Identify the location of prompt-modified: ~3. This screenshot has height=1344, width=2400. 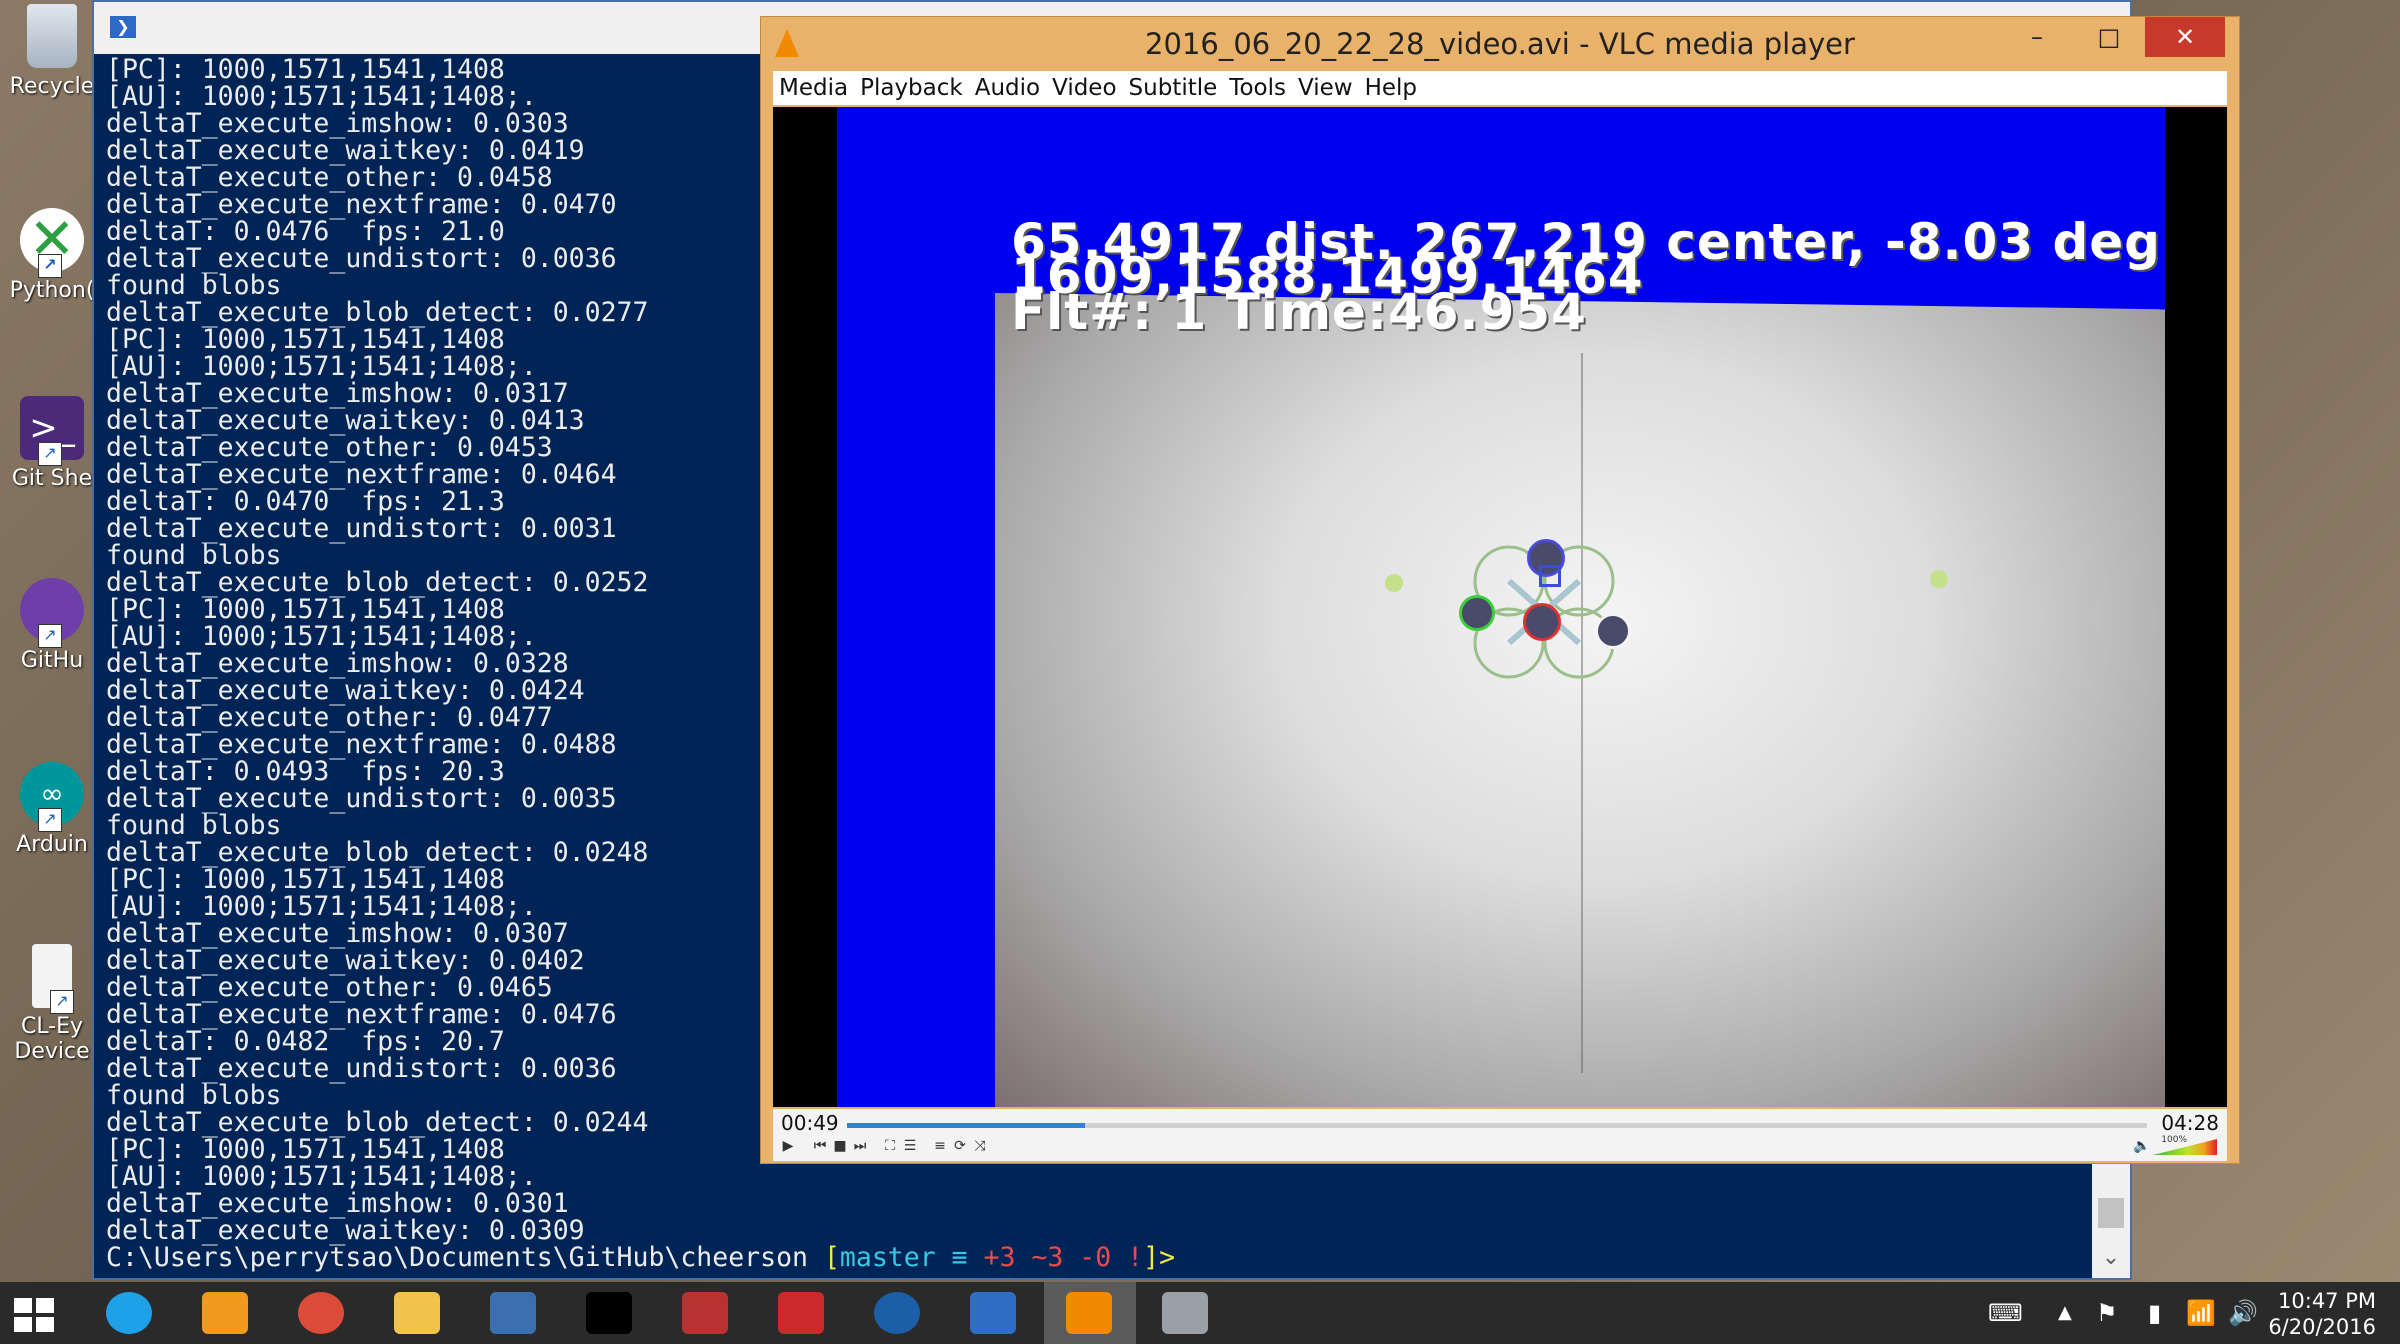
(1055, 1257).